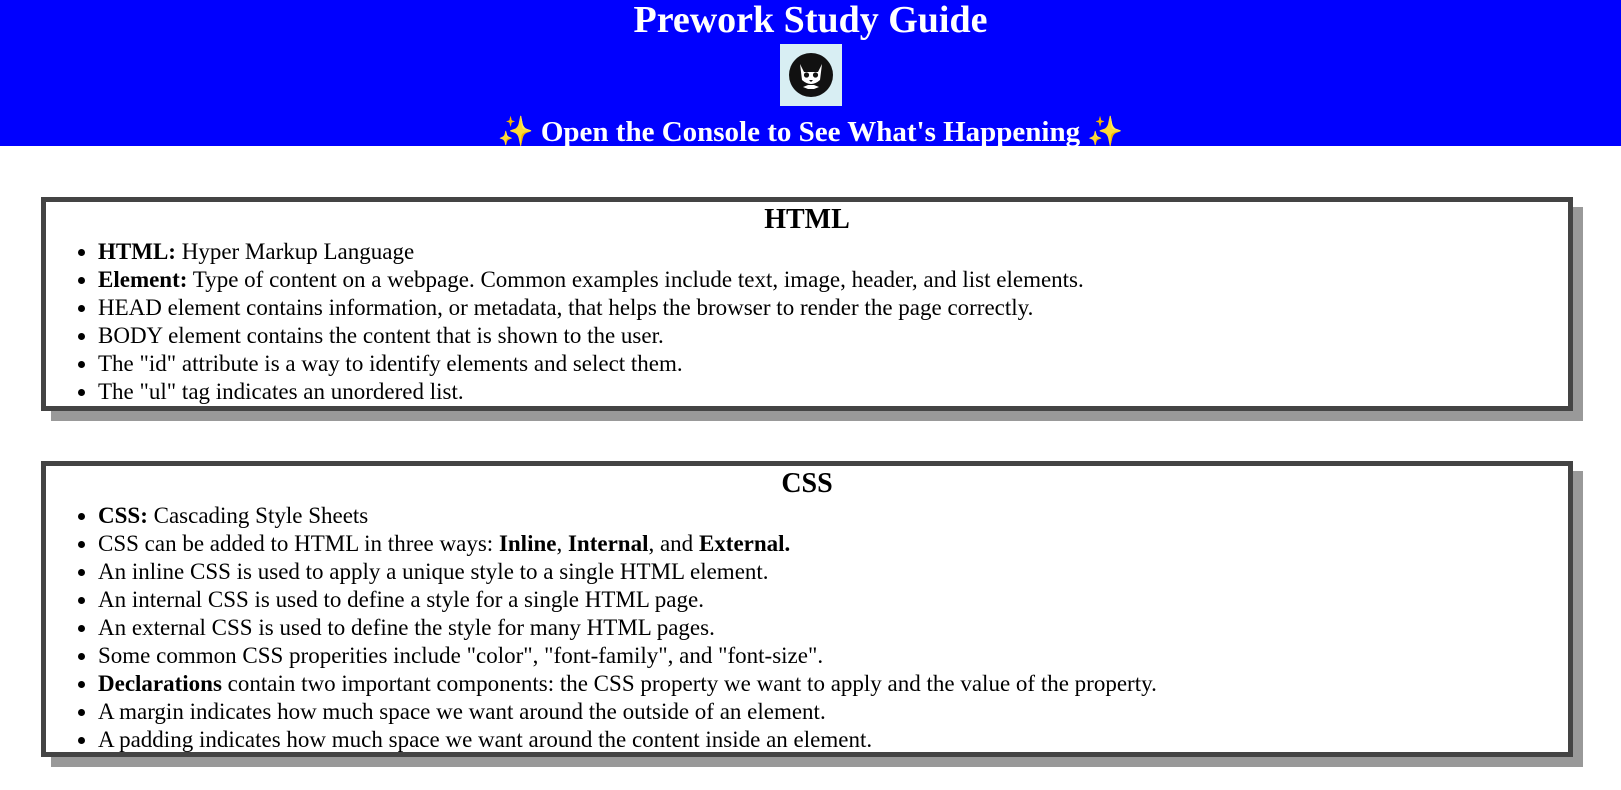 The height and width of the screenshot is (790, 1621). What do you see at coordinates (744, 543) in the screenshot?
I see `term-label: External.` at bounding box center [744, 543].